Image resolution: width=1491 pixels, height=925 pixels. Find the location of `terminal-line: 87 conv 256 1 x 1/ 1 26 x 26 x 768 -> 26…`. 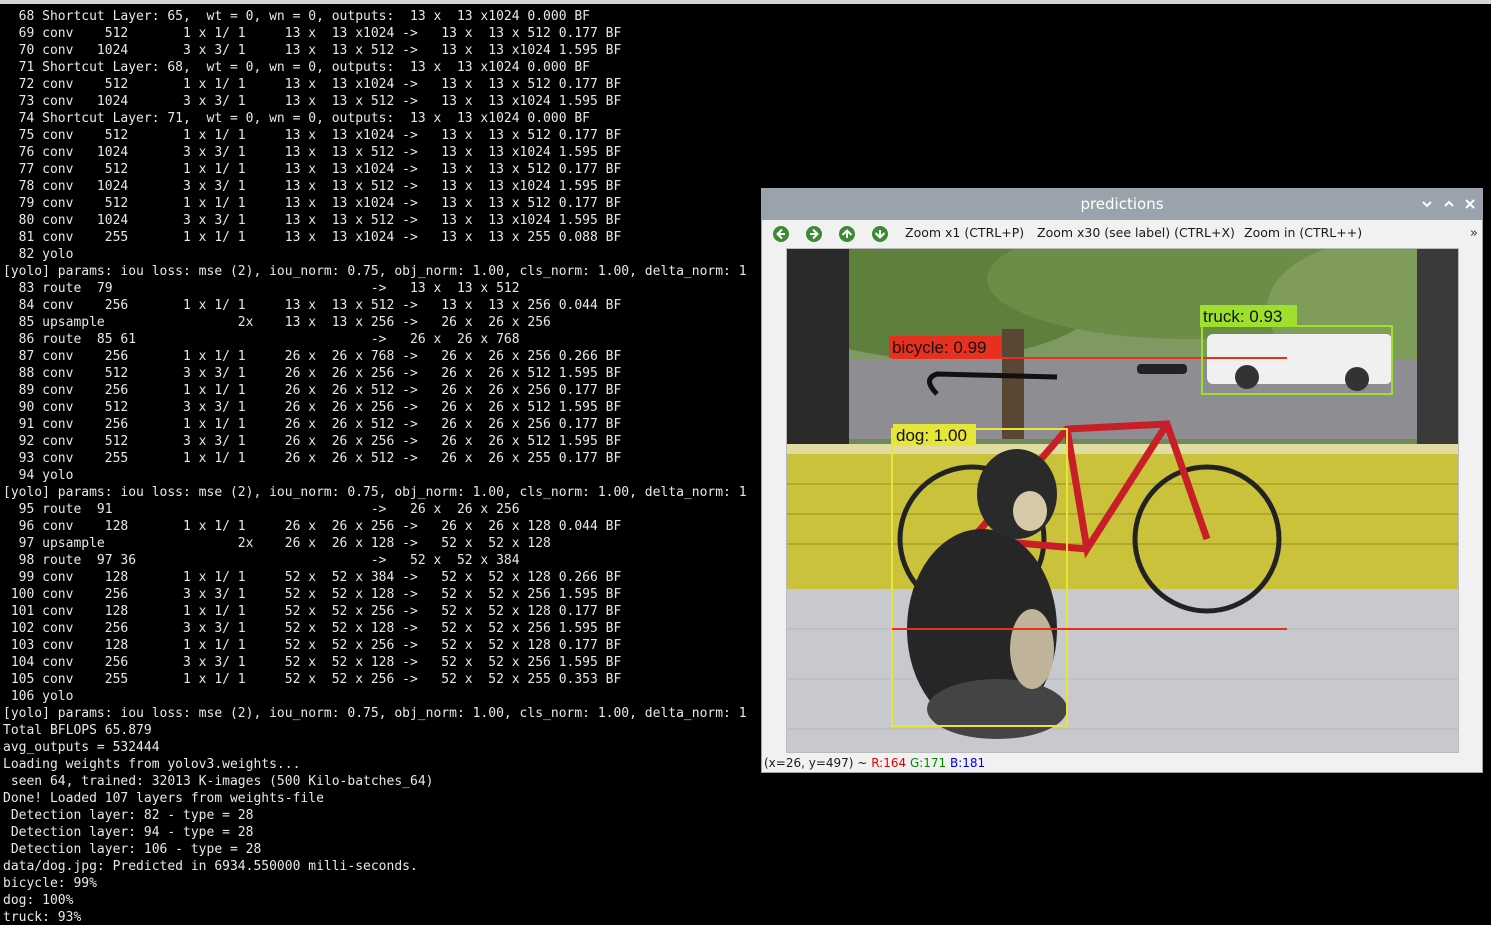

terminal-line: 87 conv 256 1 x 1/ 1 26 x 26 x 768 -> 26… is located at coordinates (312, 356).